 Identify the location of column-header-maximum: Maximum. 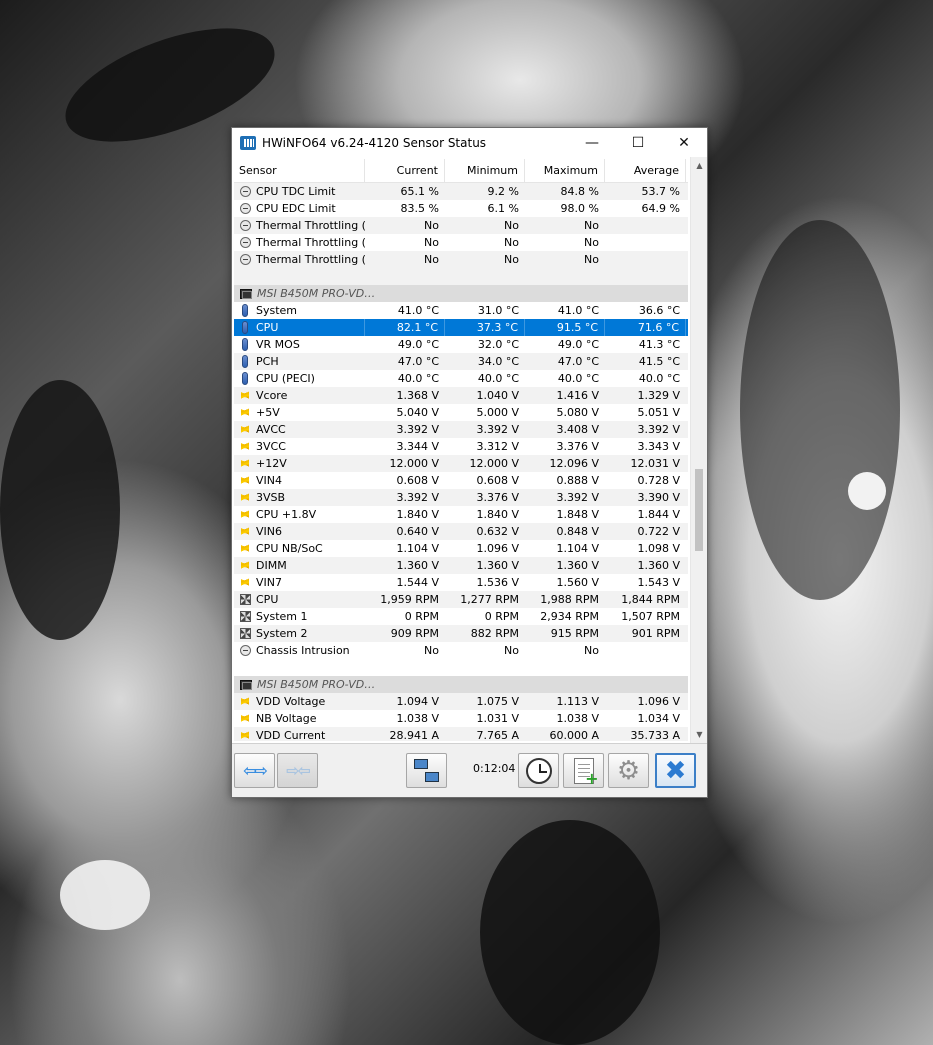
(565, 171).